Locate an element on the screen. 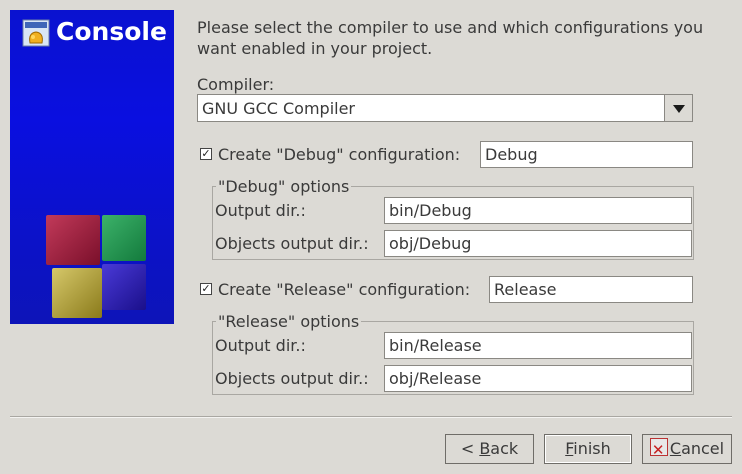 The image size is (742, 474). debug-output-value: bin/Debug is located at coordinates (430, 210).